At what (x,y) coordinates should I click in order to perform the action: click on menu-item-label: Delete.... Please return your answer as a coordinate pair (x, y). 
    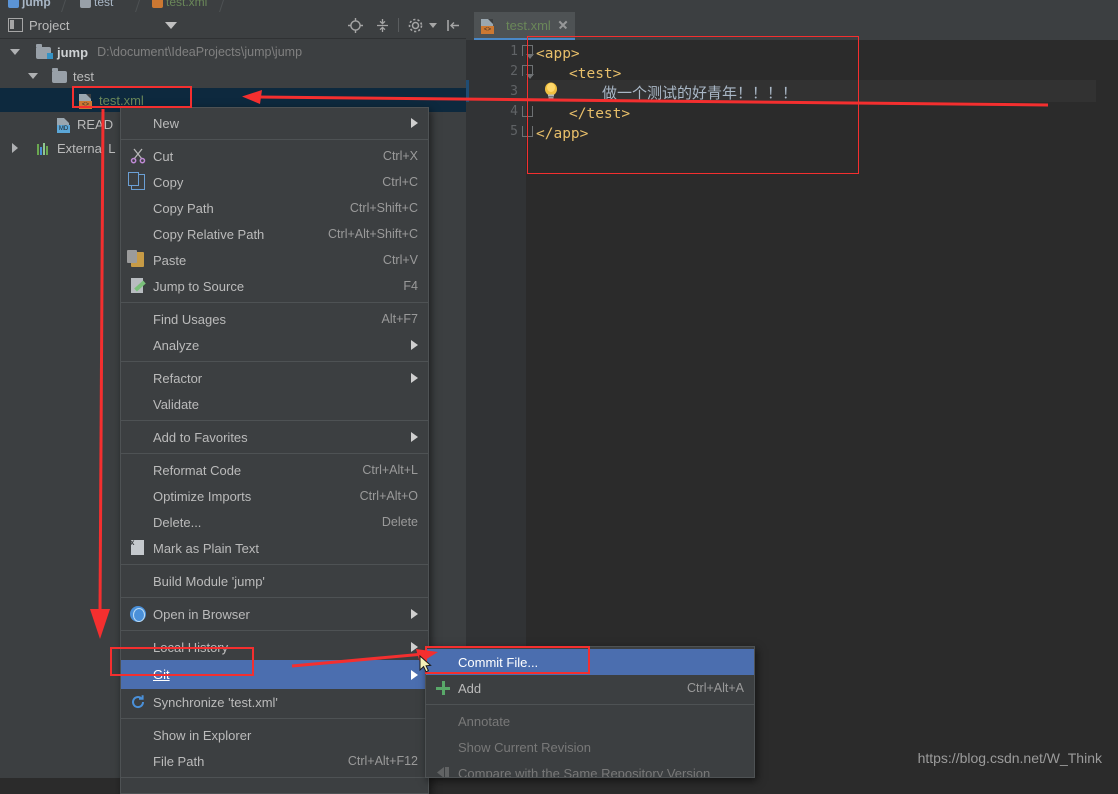
    Looking at the image, I should click on (177, 522).